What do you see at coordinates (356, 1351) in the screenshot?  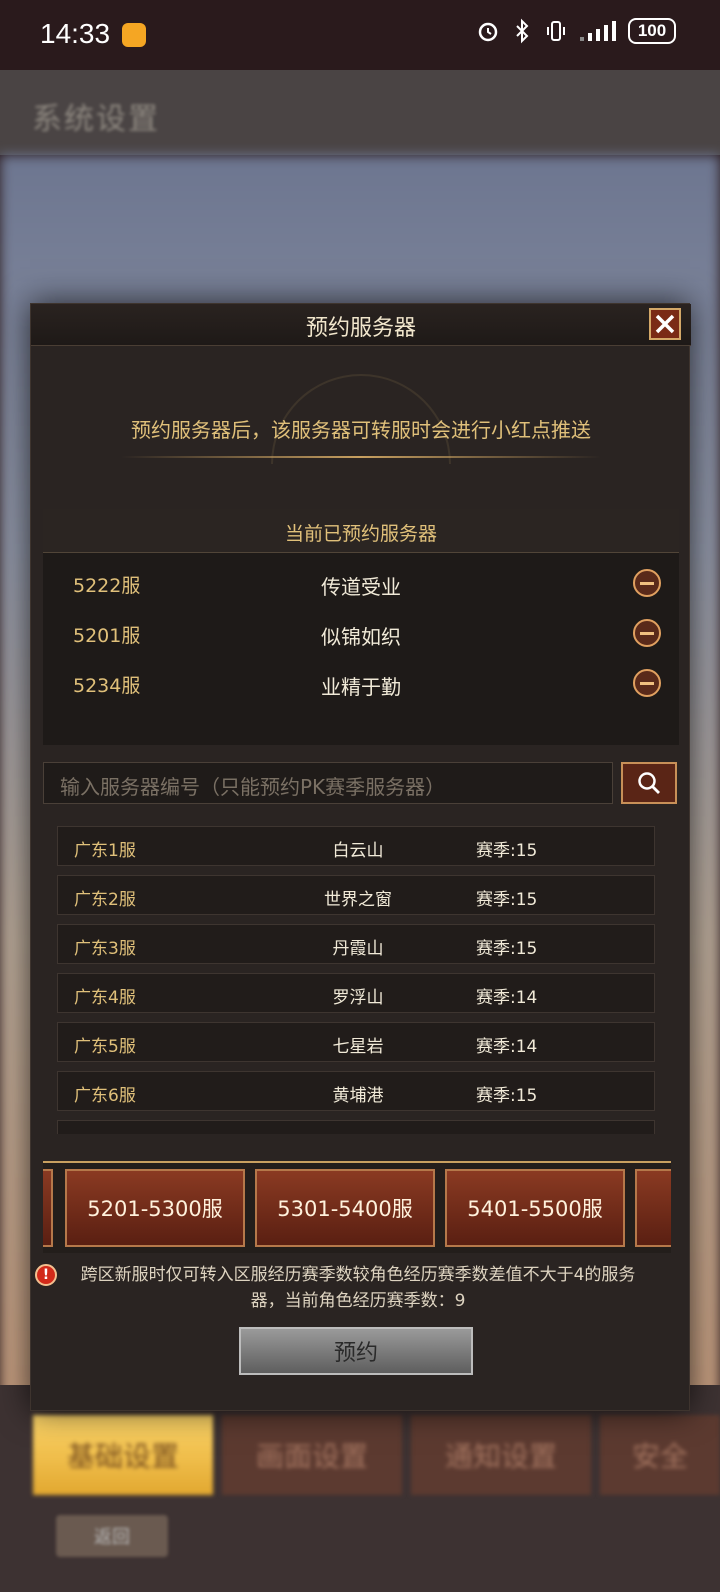 I see `reserve-button: 预约` at bounding box center [356, 1351].